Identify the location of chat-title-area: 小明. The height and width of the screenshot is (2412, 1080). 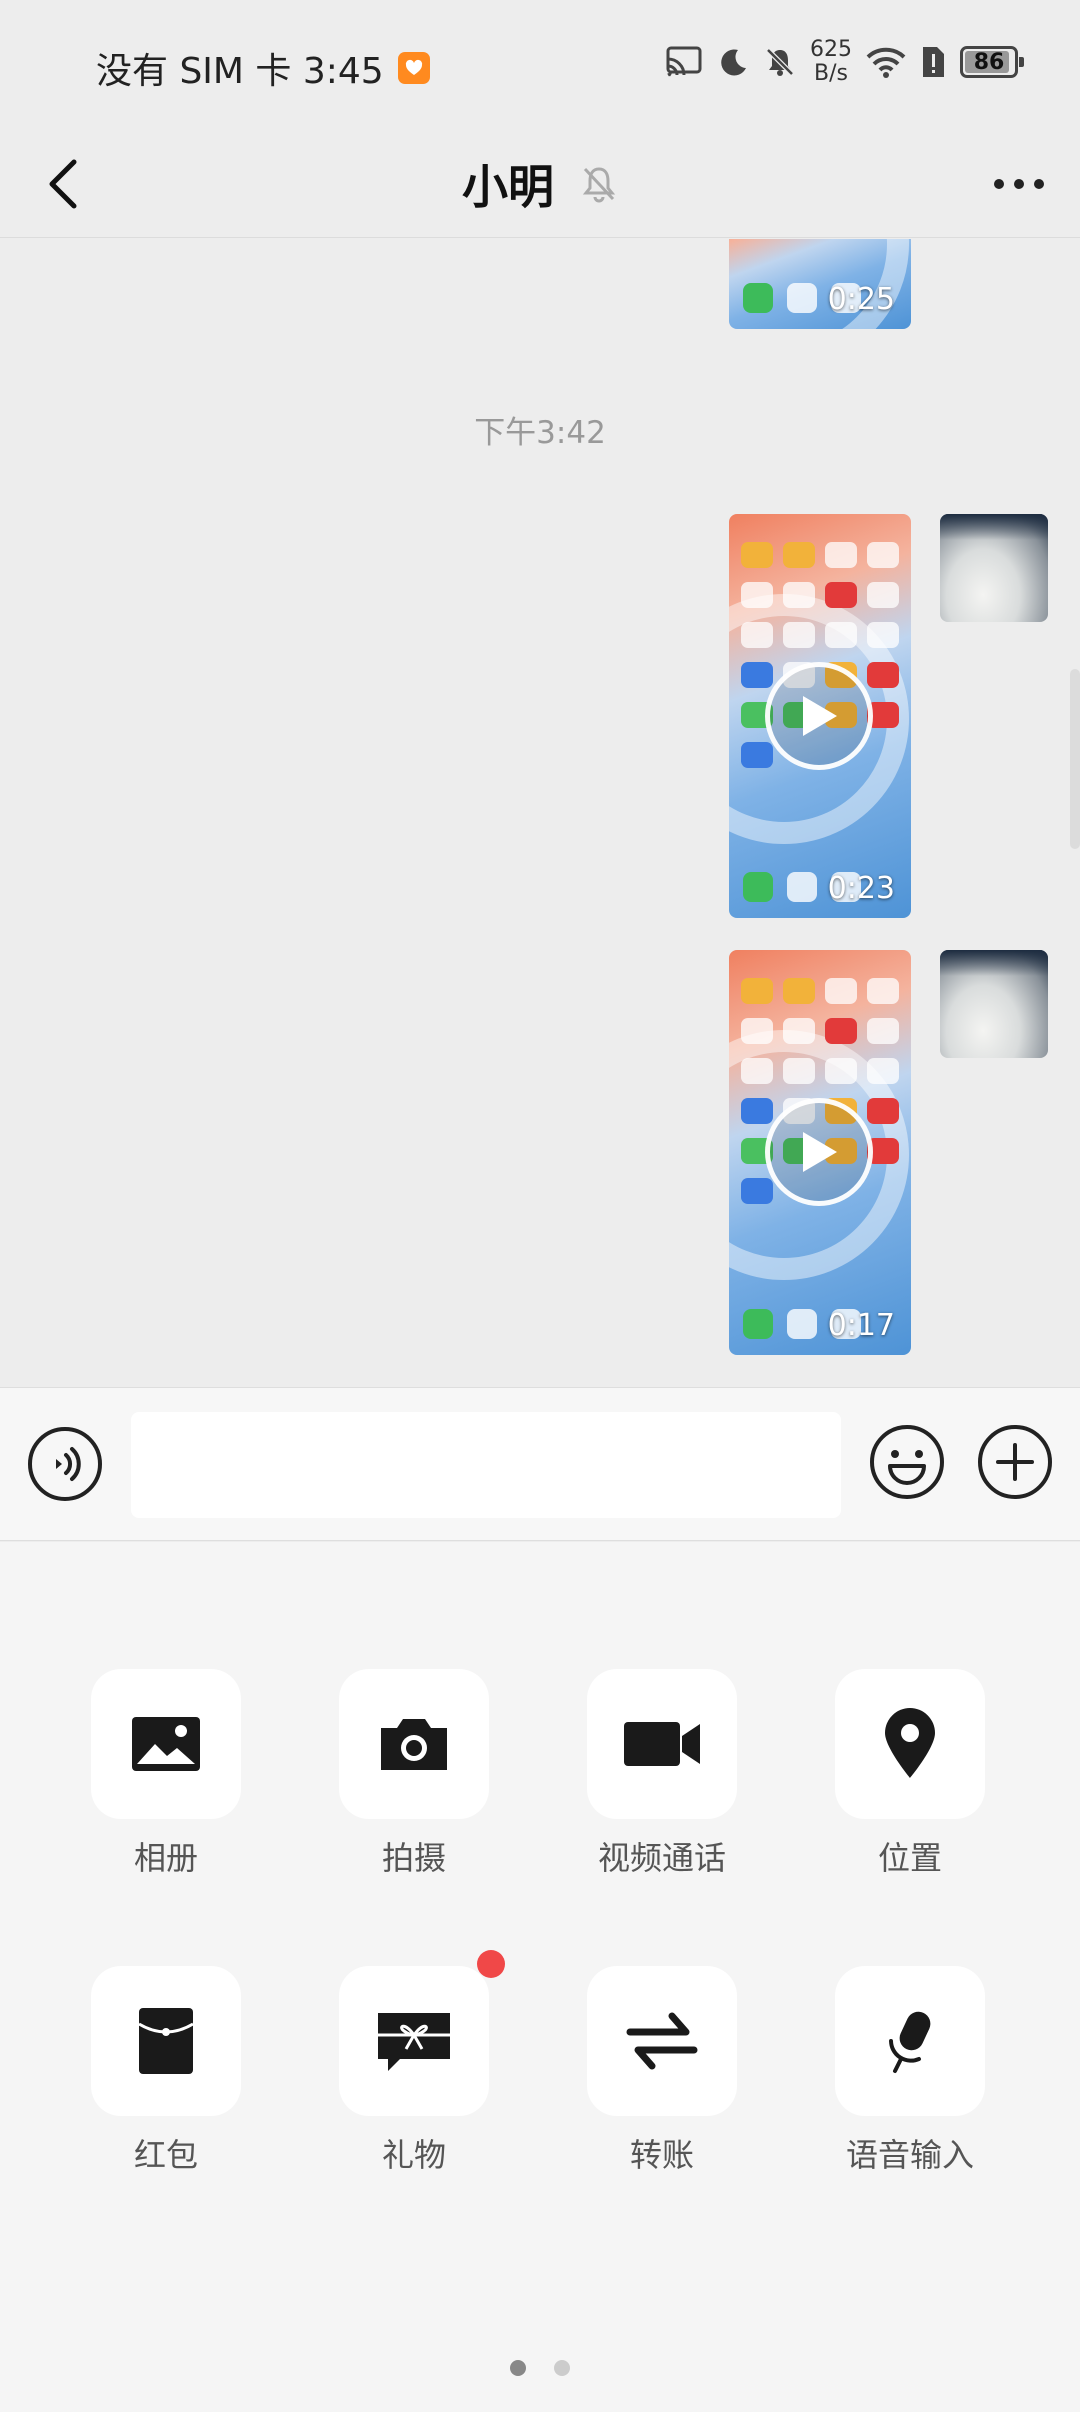
(540, 184).